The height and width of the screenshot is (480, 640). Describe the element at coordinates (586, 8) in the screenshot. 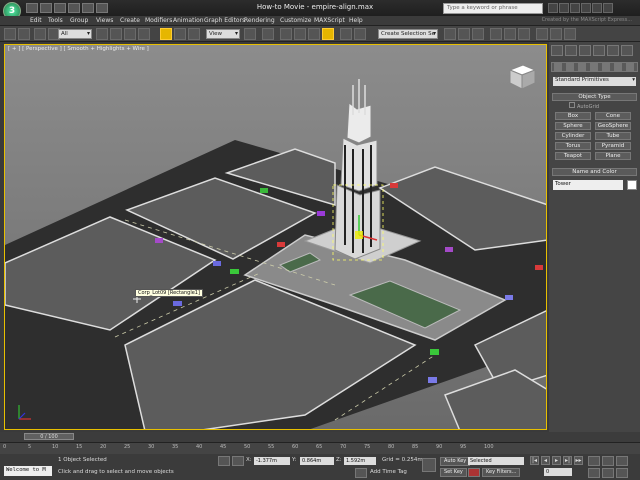

I see `minimize-icon` at that location.